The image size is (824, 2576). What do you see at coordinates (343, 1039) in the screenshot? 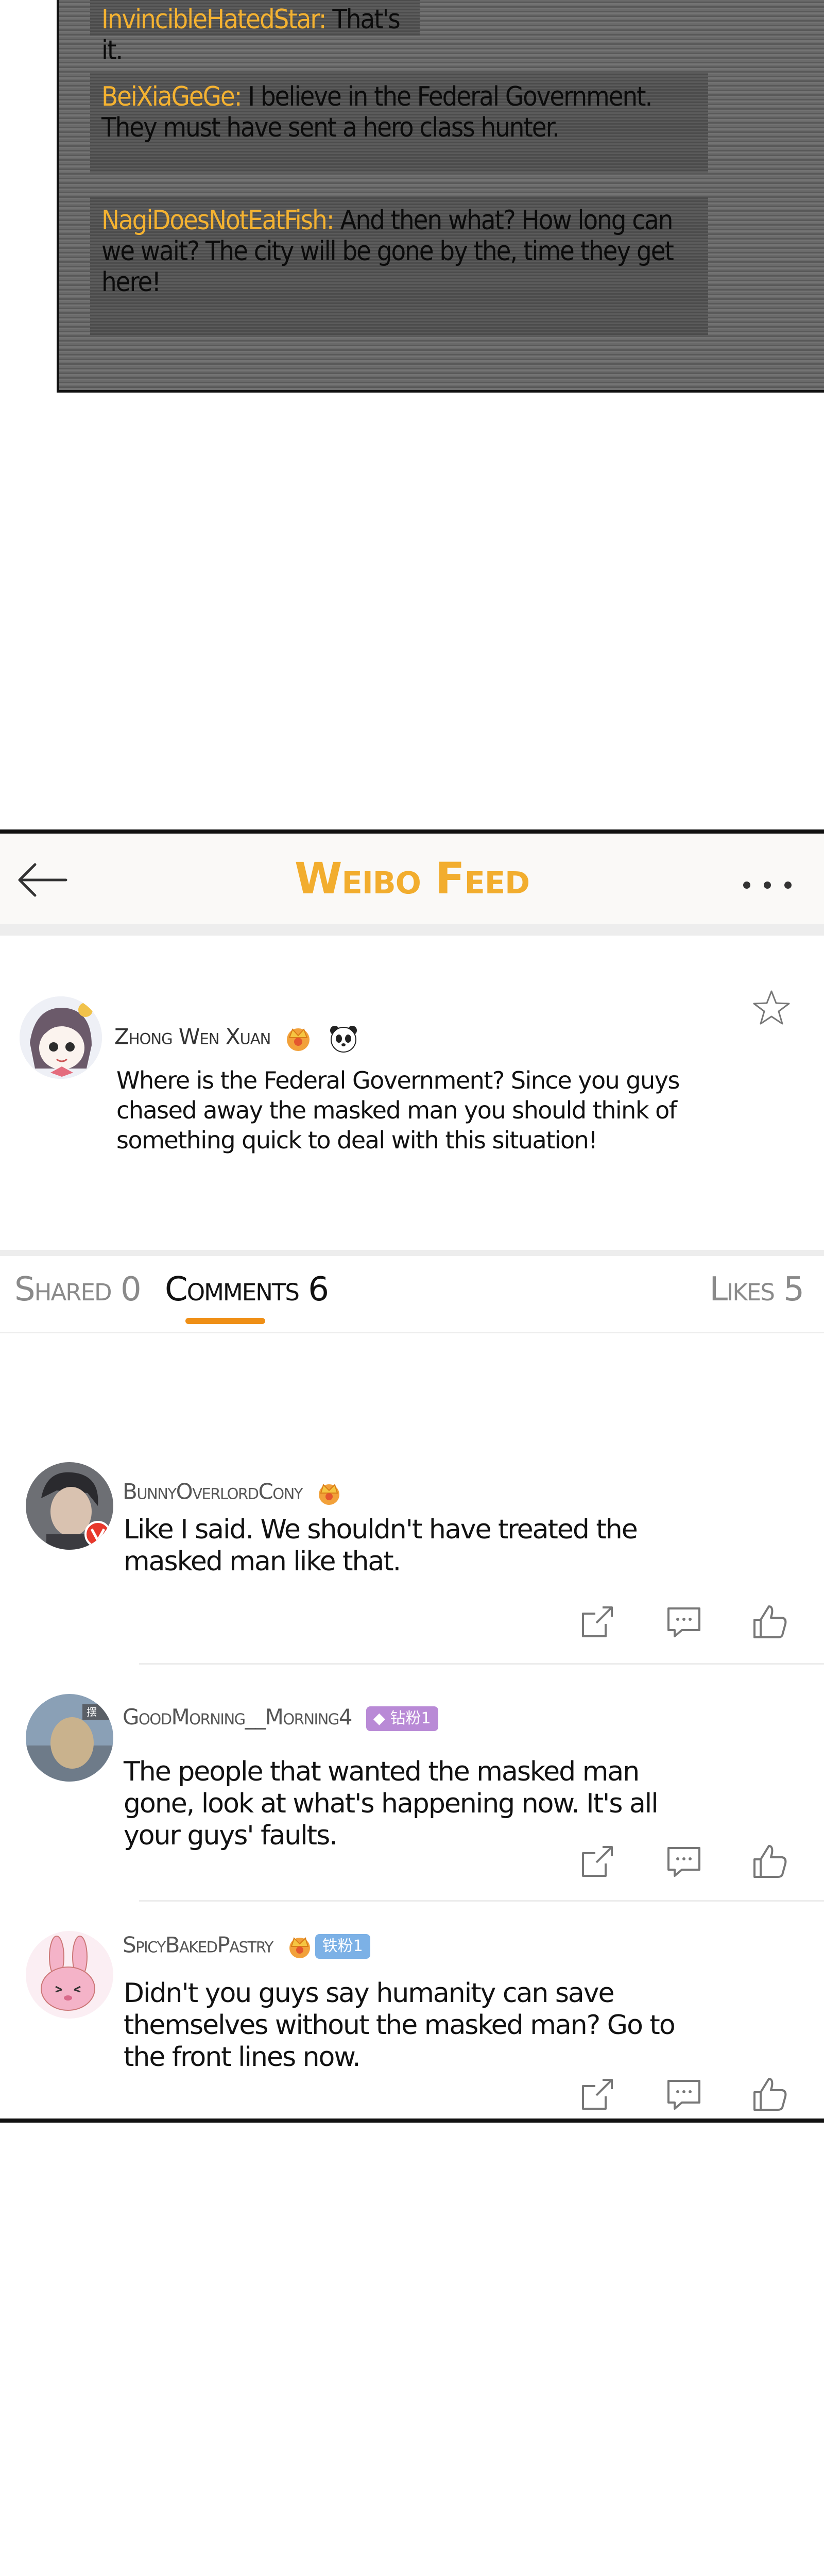
I see `panda-badge-icon` at bounding box center [343, 1039].